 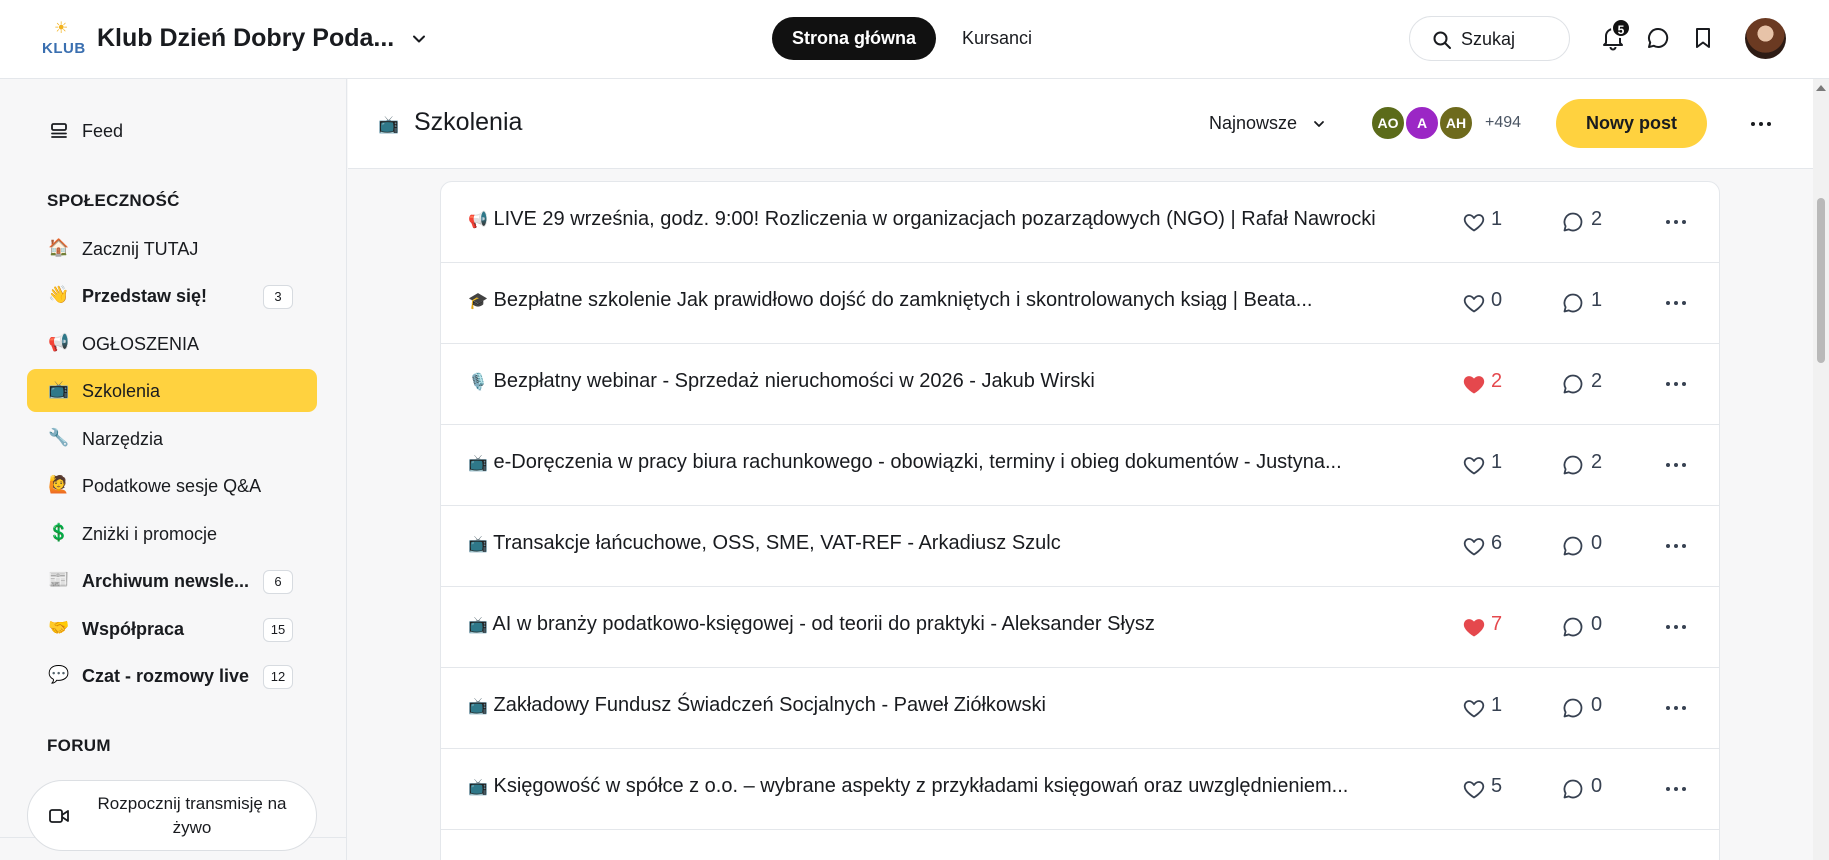 I want to click on sidebar-item-emoji-icon: 👋, so click(x=59, y=294).